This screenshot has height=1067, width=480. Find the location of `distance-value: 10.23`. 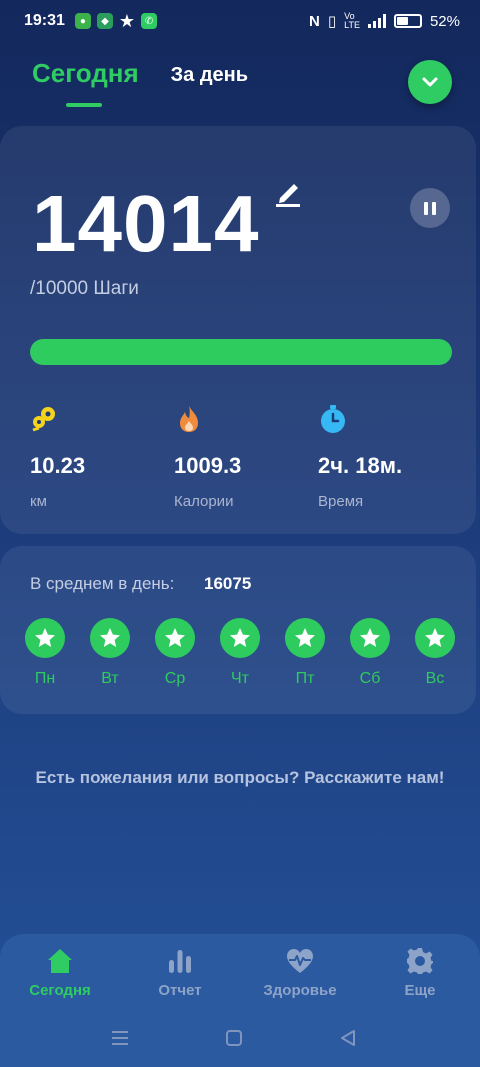

distance-value: 10.23 is located at coordinates (58, 465).